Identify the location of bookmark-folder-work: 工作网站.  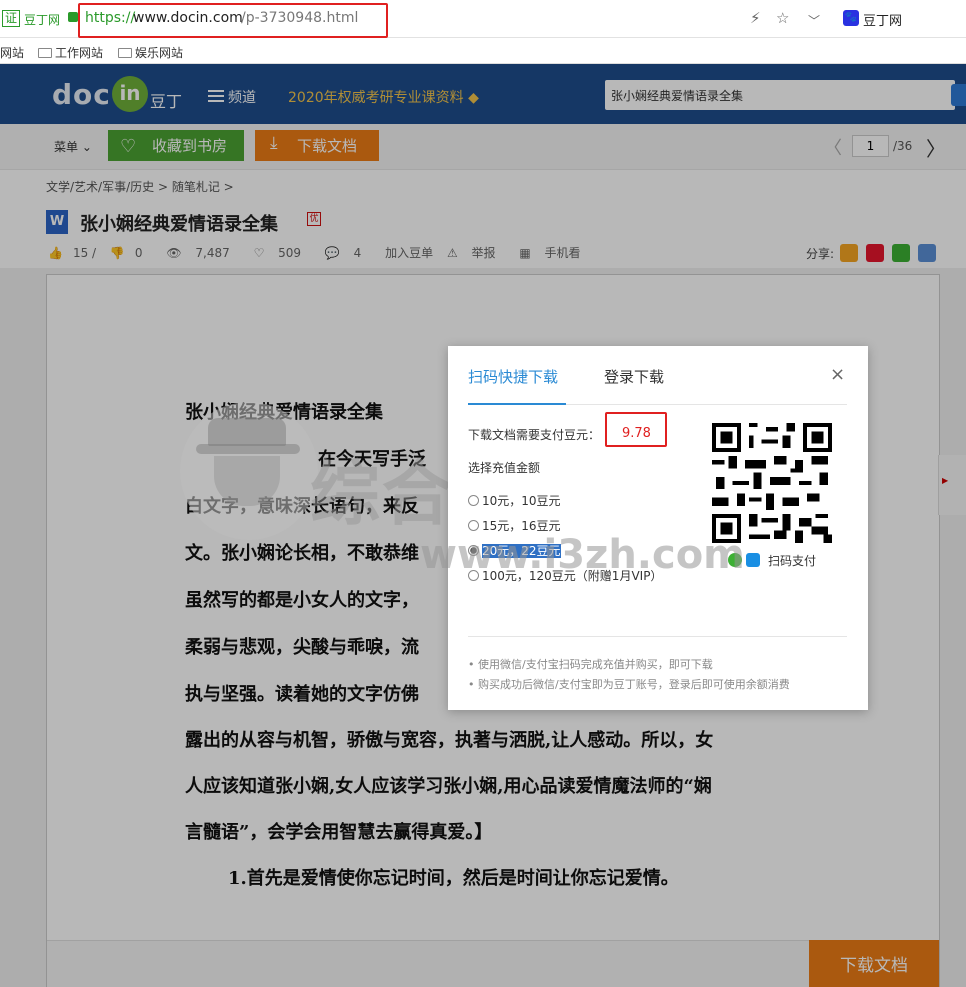
(70, 52).